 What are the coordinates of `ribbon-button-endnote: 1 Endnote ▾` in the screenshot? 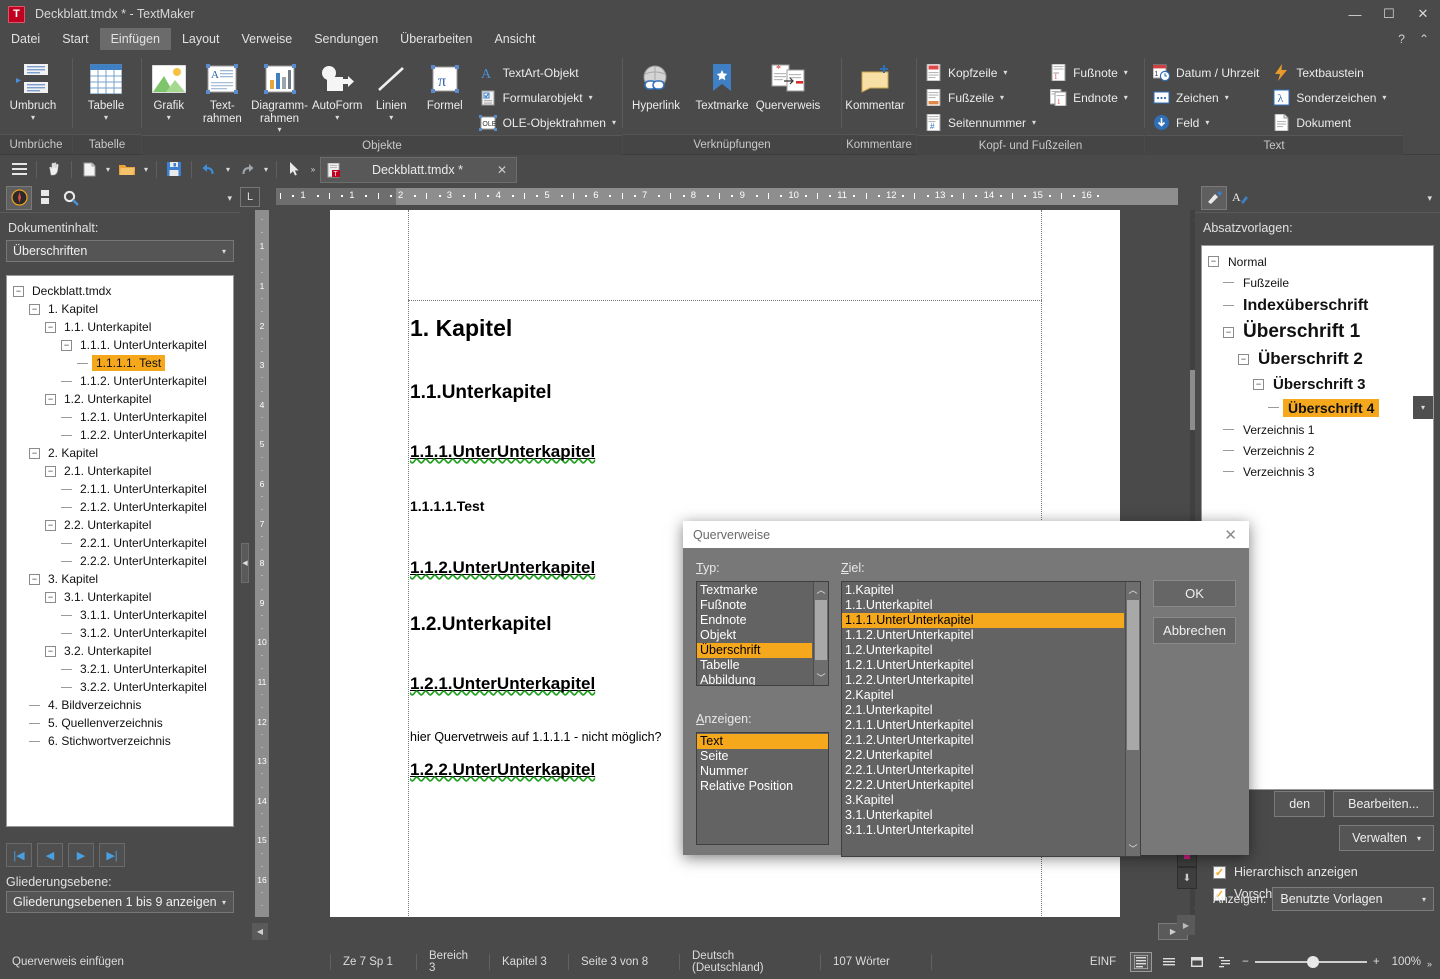 It's located at (1088, 97).